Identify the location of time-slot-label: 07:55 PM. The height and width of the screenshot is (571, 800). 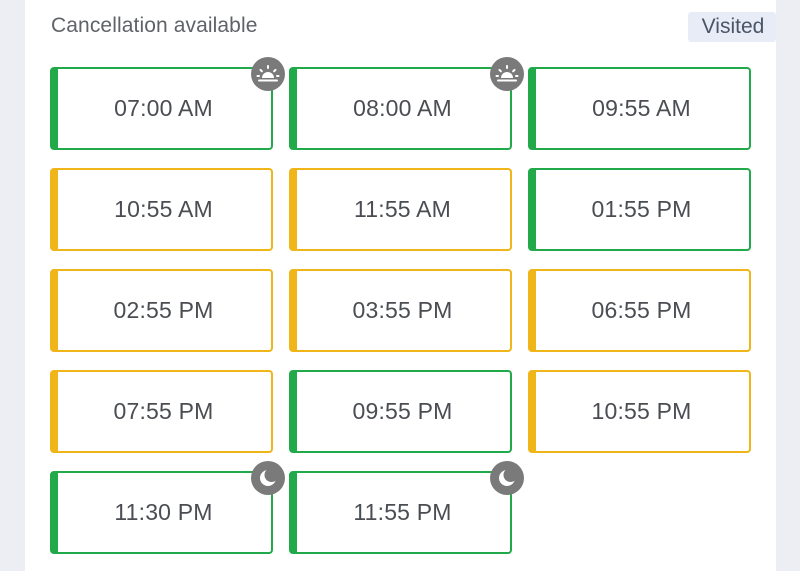
(163, 411).